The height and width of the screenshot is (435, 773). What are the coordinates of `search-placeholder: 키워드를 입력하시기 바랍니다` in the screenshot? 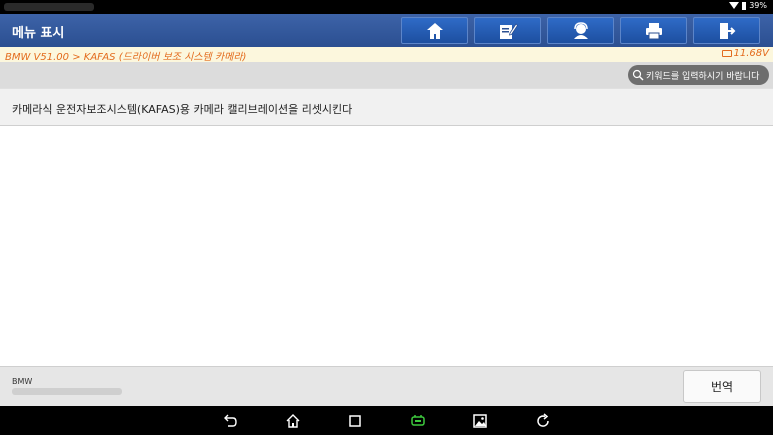 It's located at (703, 76).